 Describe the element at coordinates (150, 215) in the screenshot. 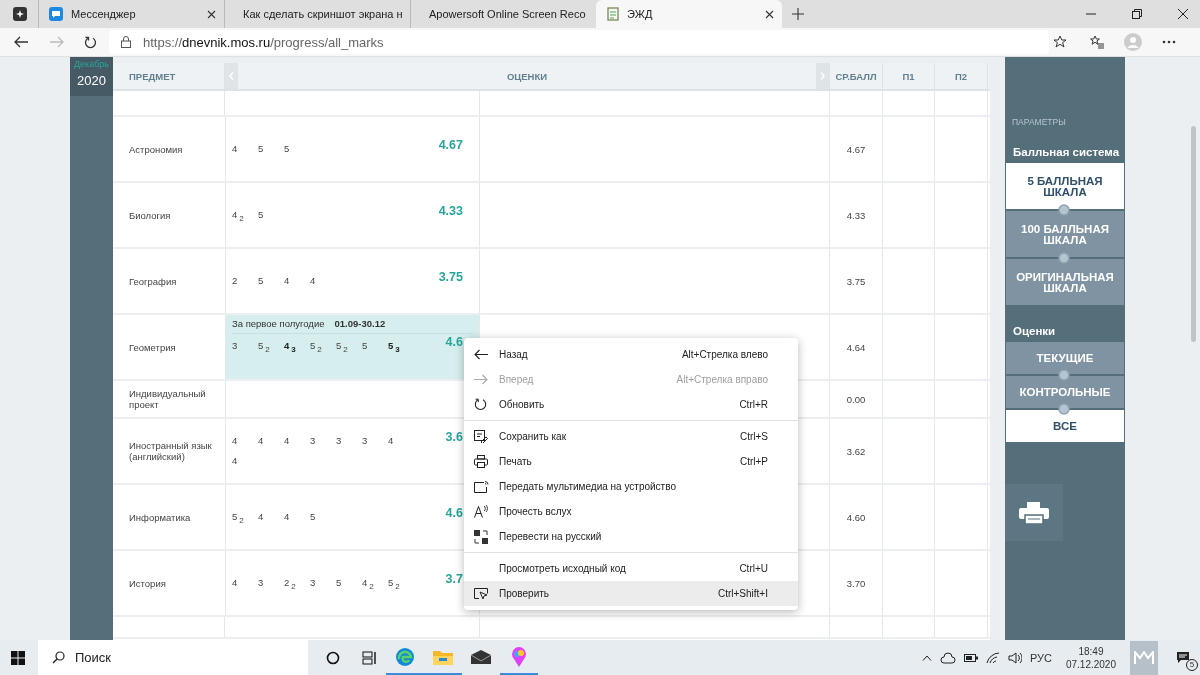

I see `subject-name: Биология` at that location.